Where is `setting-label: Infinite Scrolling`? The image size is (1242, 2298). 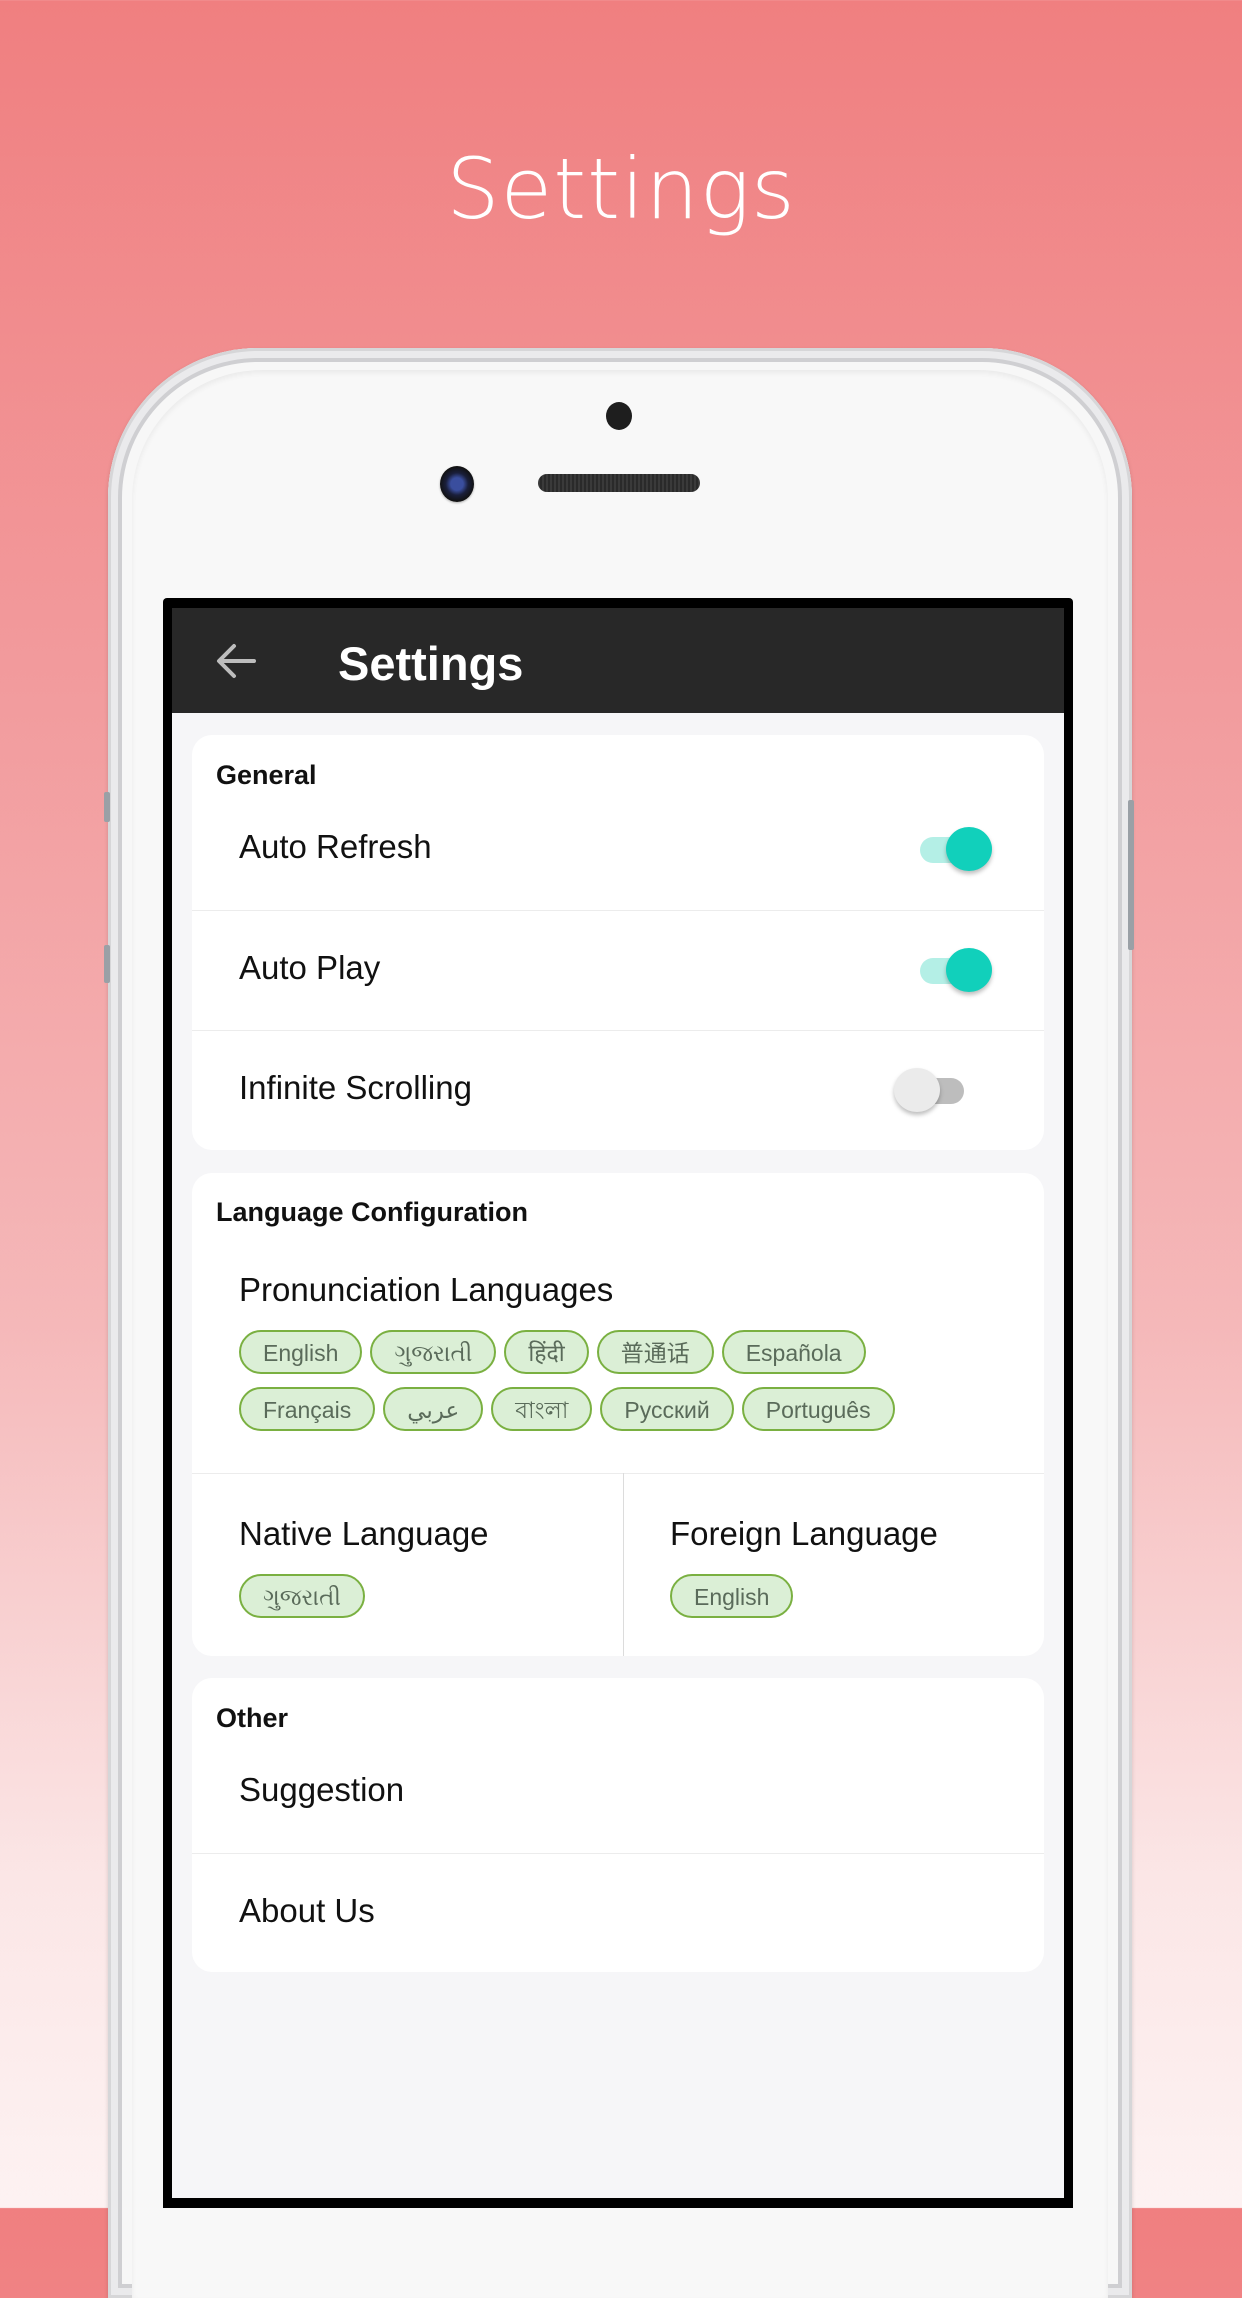 setting-label: Infinite Scrolling is located at coordinates (355, 1087).